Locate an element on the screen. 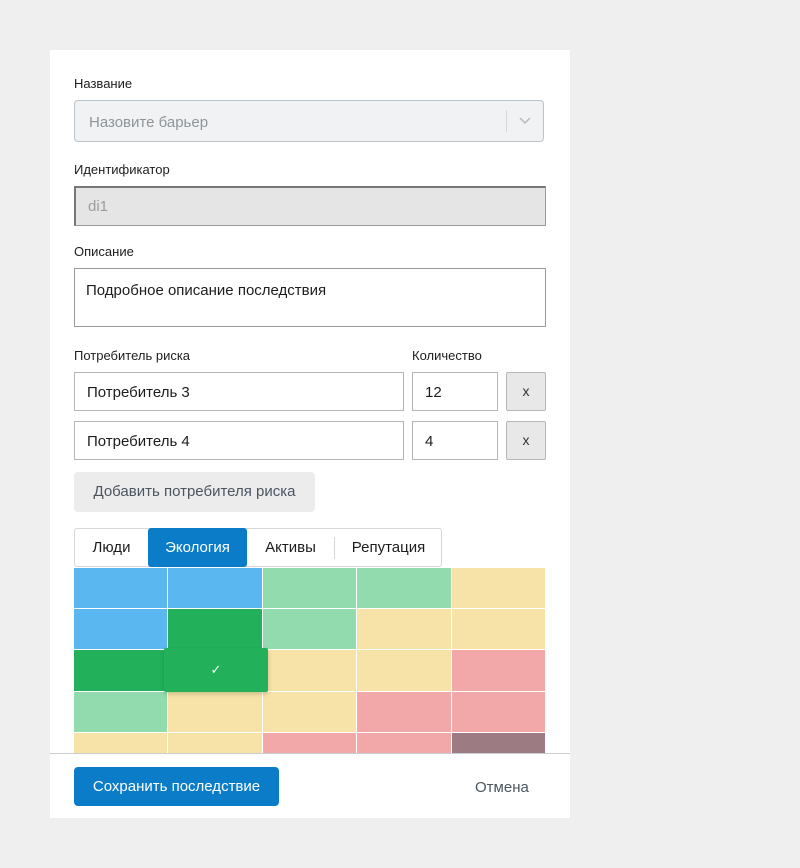 The image size is (800, 868). selected-matrix-cell: ✓ is located at coordinates (216, 670).